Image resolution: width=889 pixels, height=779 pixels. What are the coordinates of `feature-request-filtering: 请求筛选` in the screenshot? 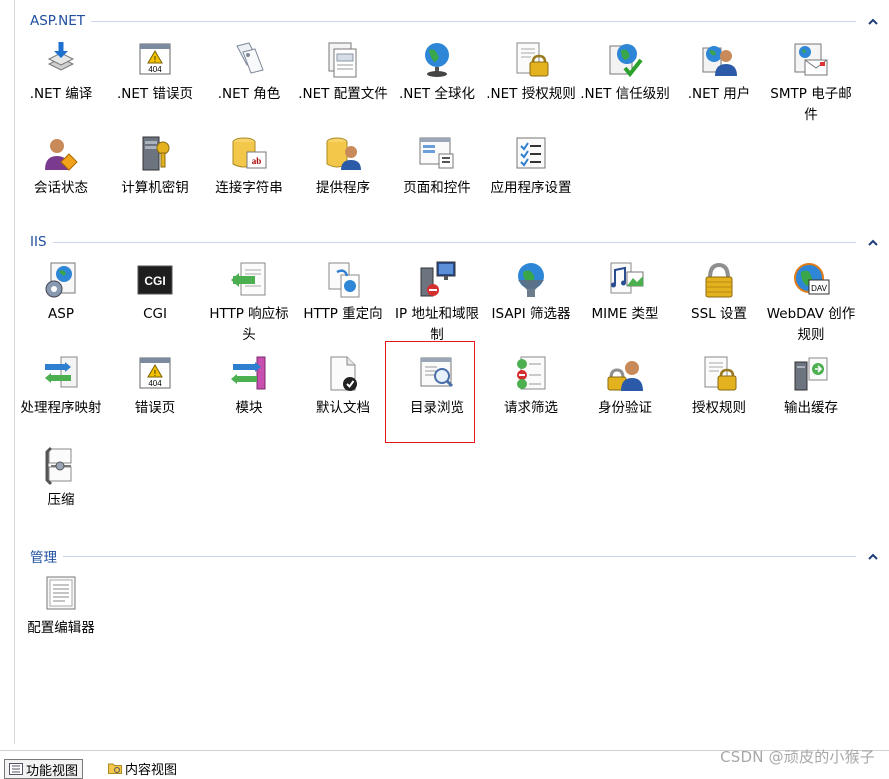 It's located at (531, 386).